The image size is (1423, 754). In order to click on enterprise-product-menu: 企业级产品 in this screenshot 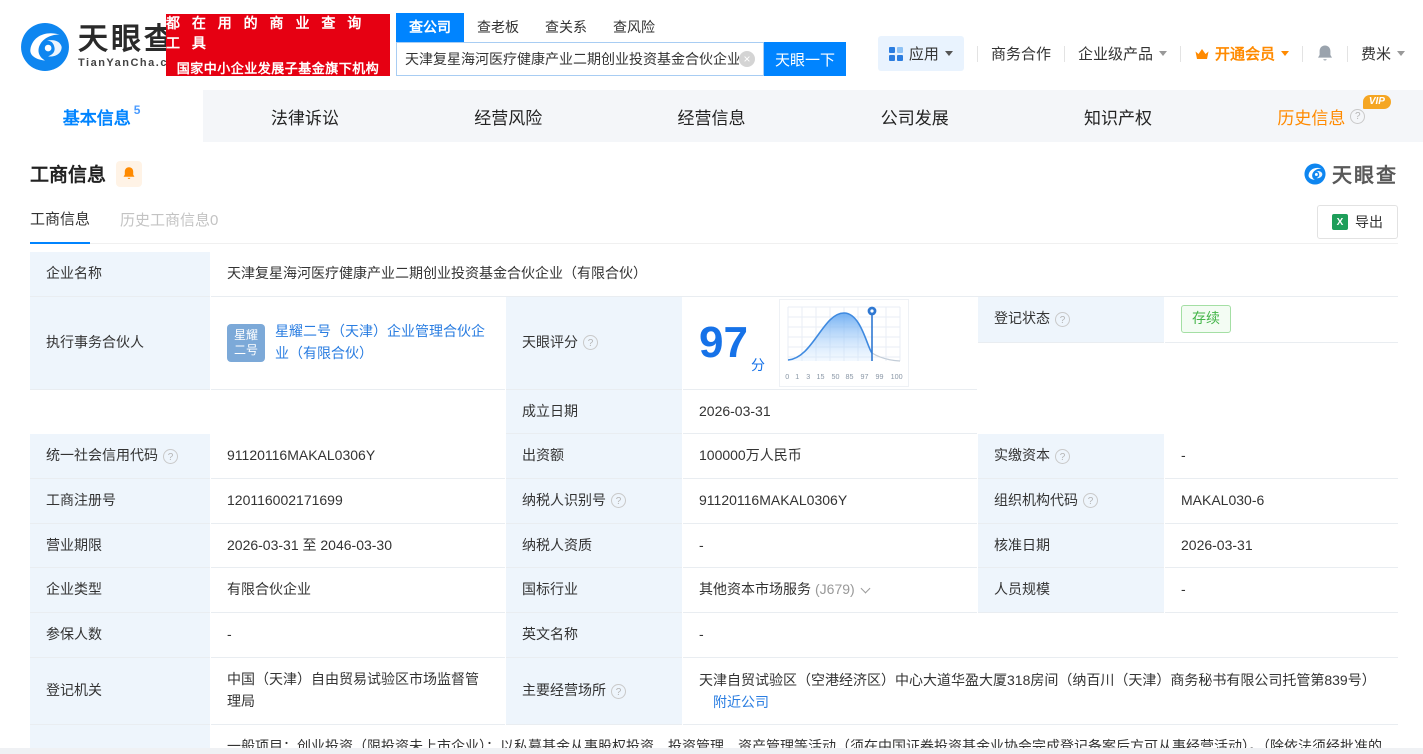, I will do `click(1122, 53)`.